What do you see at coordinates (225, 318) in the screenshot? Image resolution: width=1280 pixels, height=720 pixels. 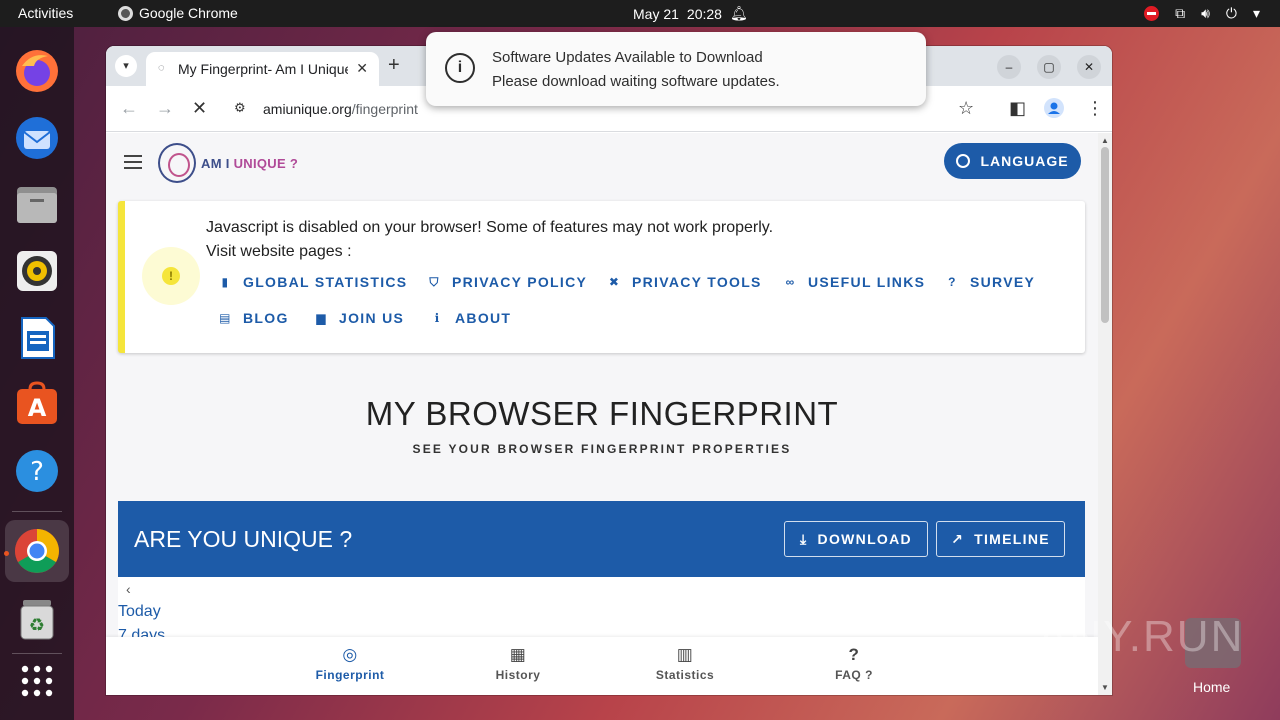 I see `blog-icon: ▤` at bounding box center [225, 318].